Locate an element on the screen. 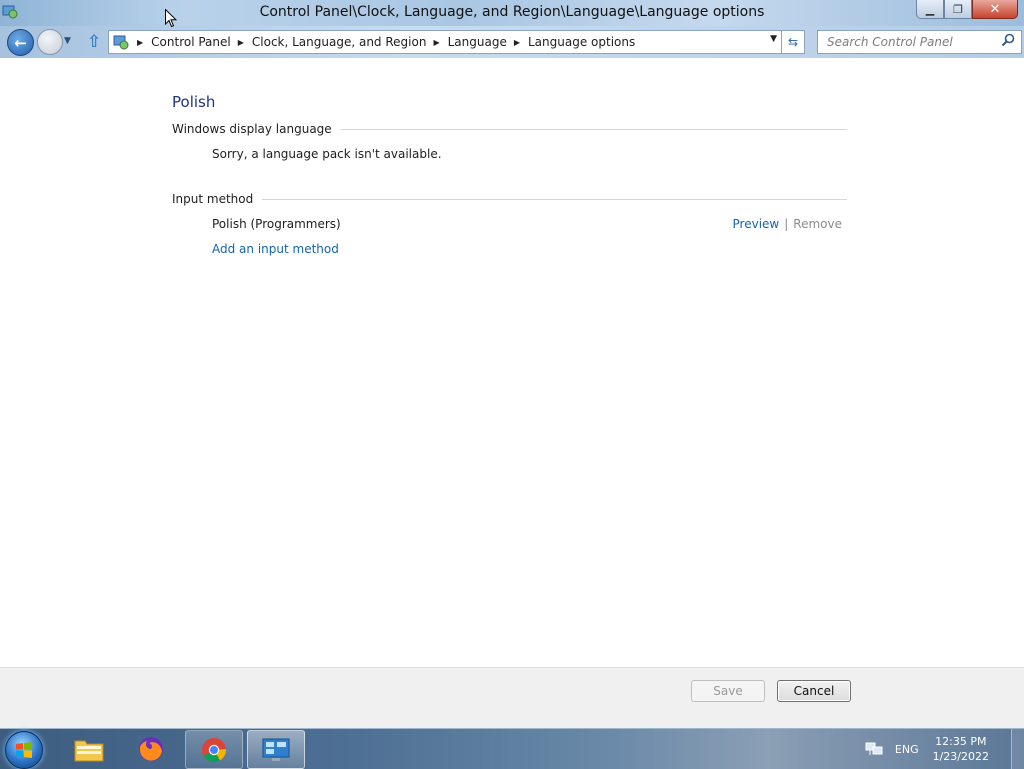  chrome-icon is located at coordinates (214, 749).